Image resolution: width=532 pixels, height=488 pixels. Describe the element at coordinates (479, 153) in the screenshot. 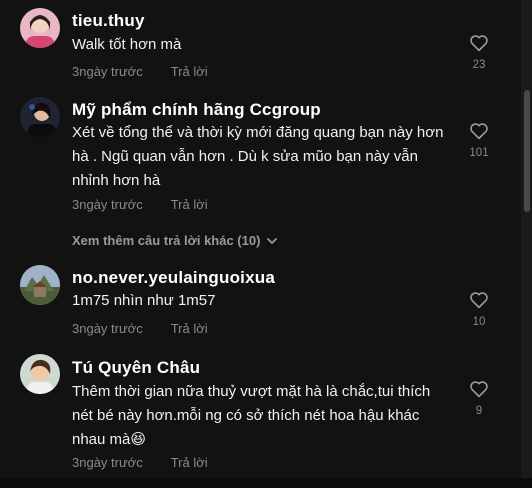

I see `like-count: 101` at that location.